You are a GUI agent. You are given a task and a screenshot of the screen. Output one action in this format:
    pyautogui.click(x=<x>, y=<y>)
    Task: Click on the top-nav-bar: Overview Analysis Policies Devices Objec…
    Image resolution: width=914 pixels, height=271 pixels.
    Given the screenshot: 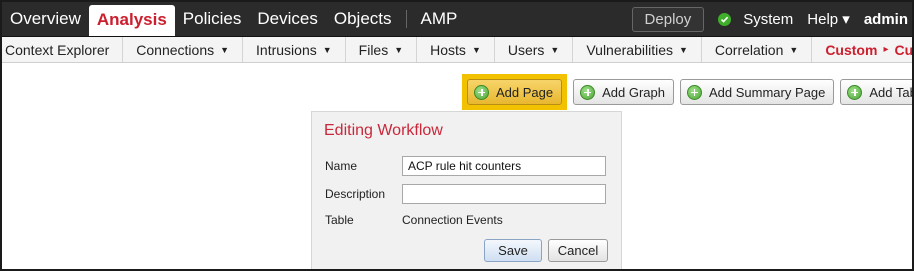 What is the action you would take?
    pyautogui.click(x=457, y=19)
    